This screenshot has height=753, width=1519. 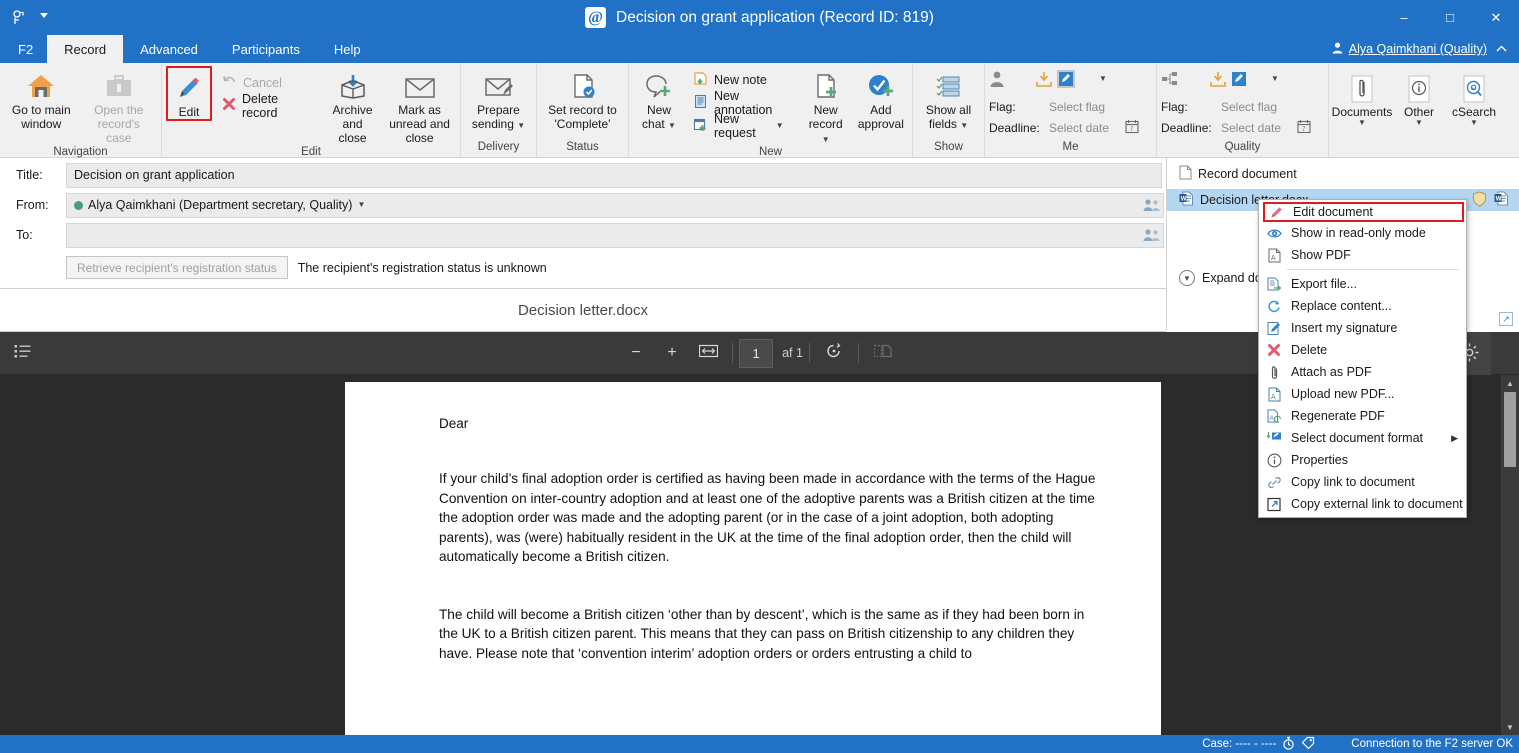 I want to click on tab-participants: Participants, so click(x=266, y=49).